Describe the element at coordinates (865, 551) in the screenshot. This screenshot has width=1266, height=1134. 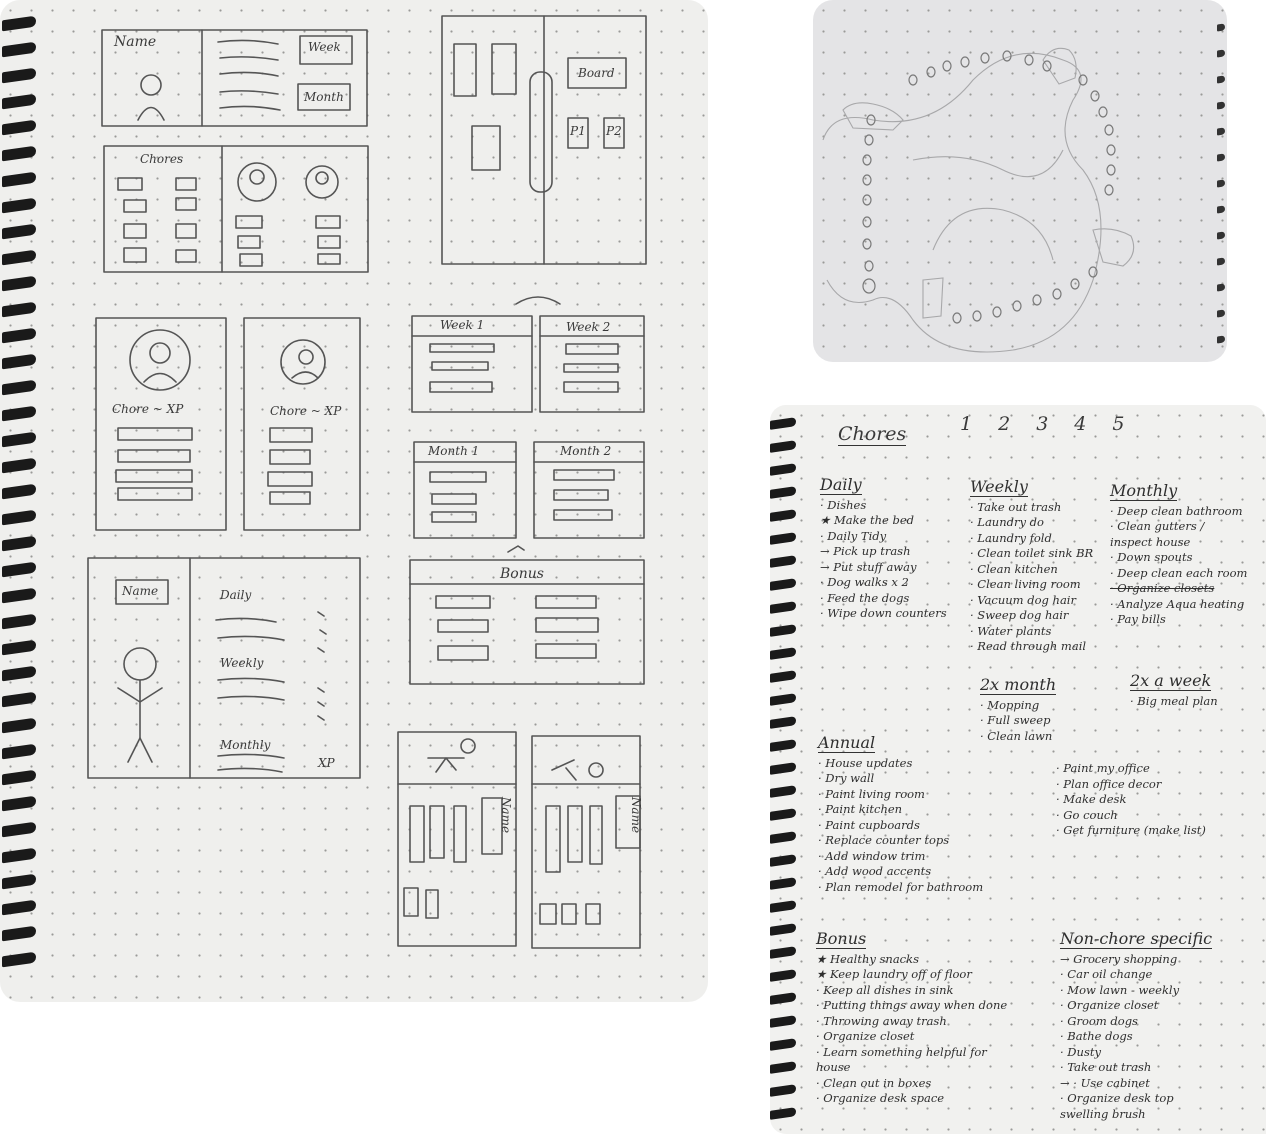
I see `list-item: → Pick up trash` at that location.